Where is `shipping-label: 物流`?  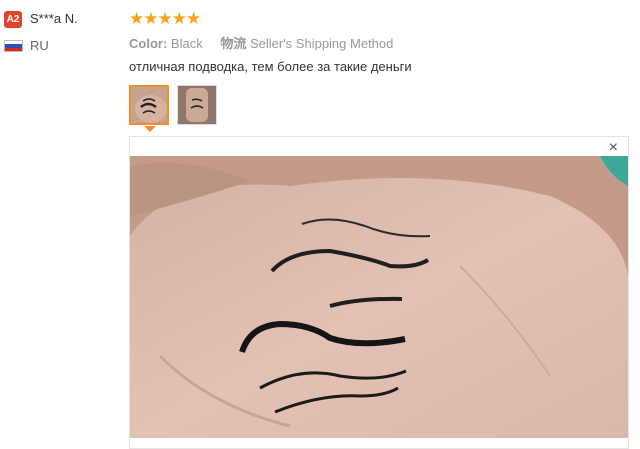 shipping-label: 物流 is located at coordinates (233, 43).